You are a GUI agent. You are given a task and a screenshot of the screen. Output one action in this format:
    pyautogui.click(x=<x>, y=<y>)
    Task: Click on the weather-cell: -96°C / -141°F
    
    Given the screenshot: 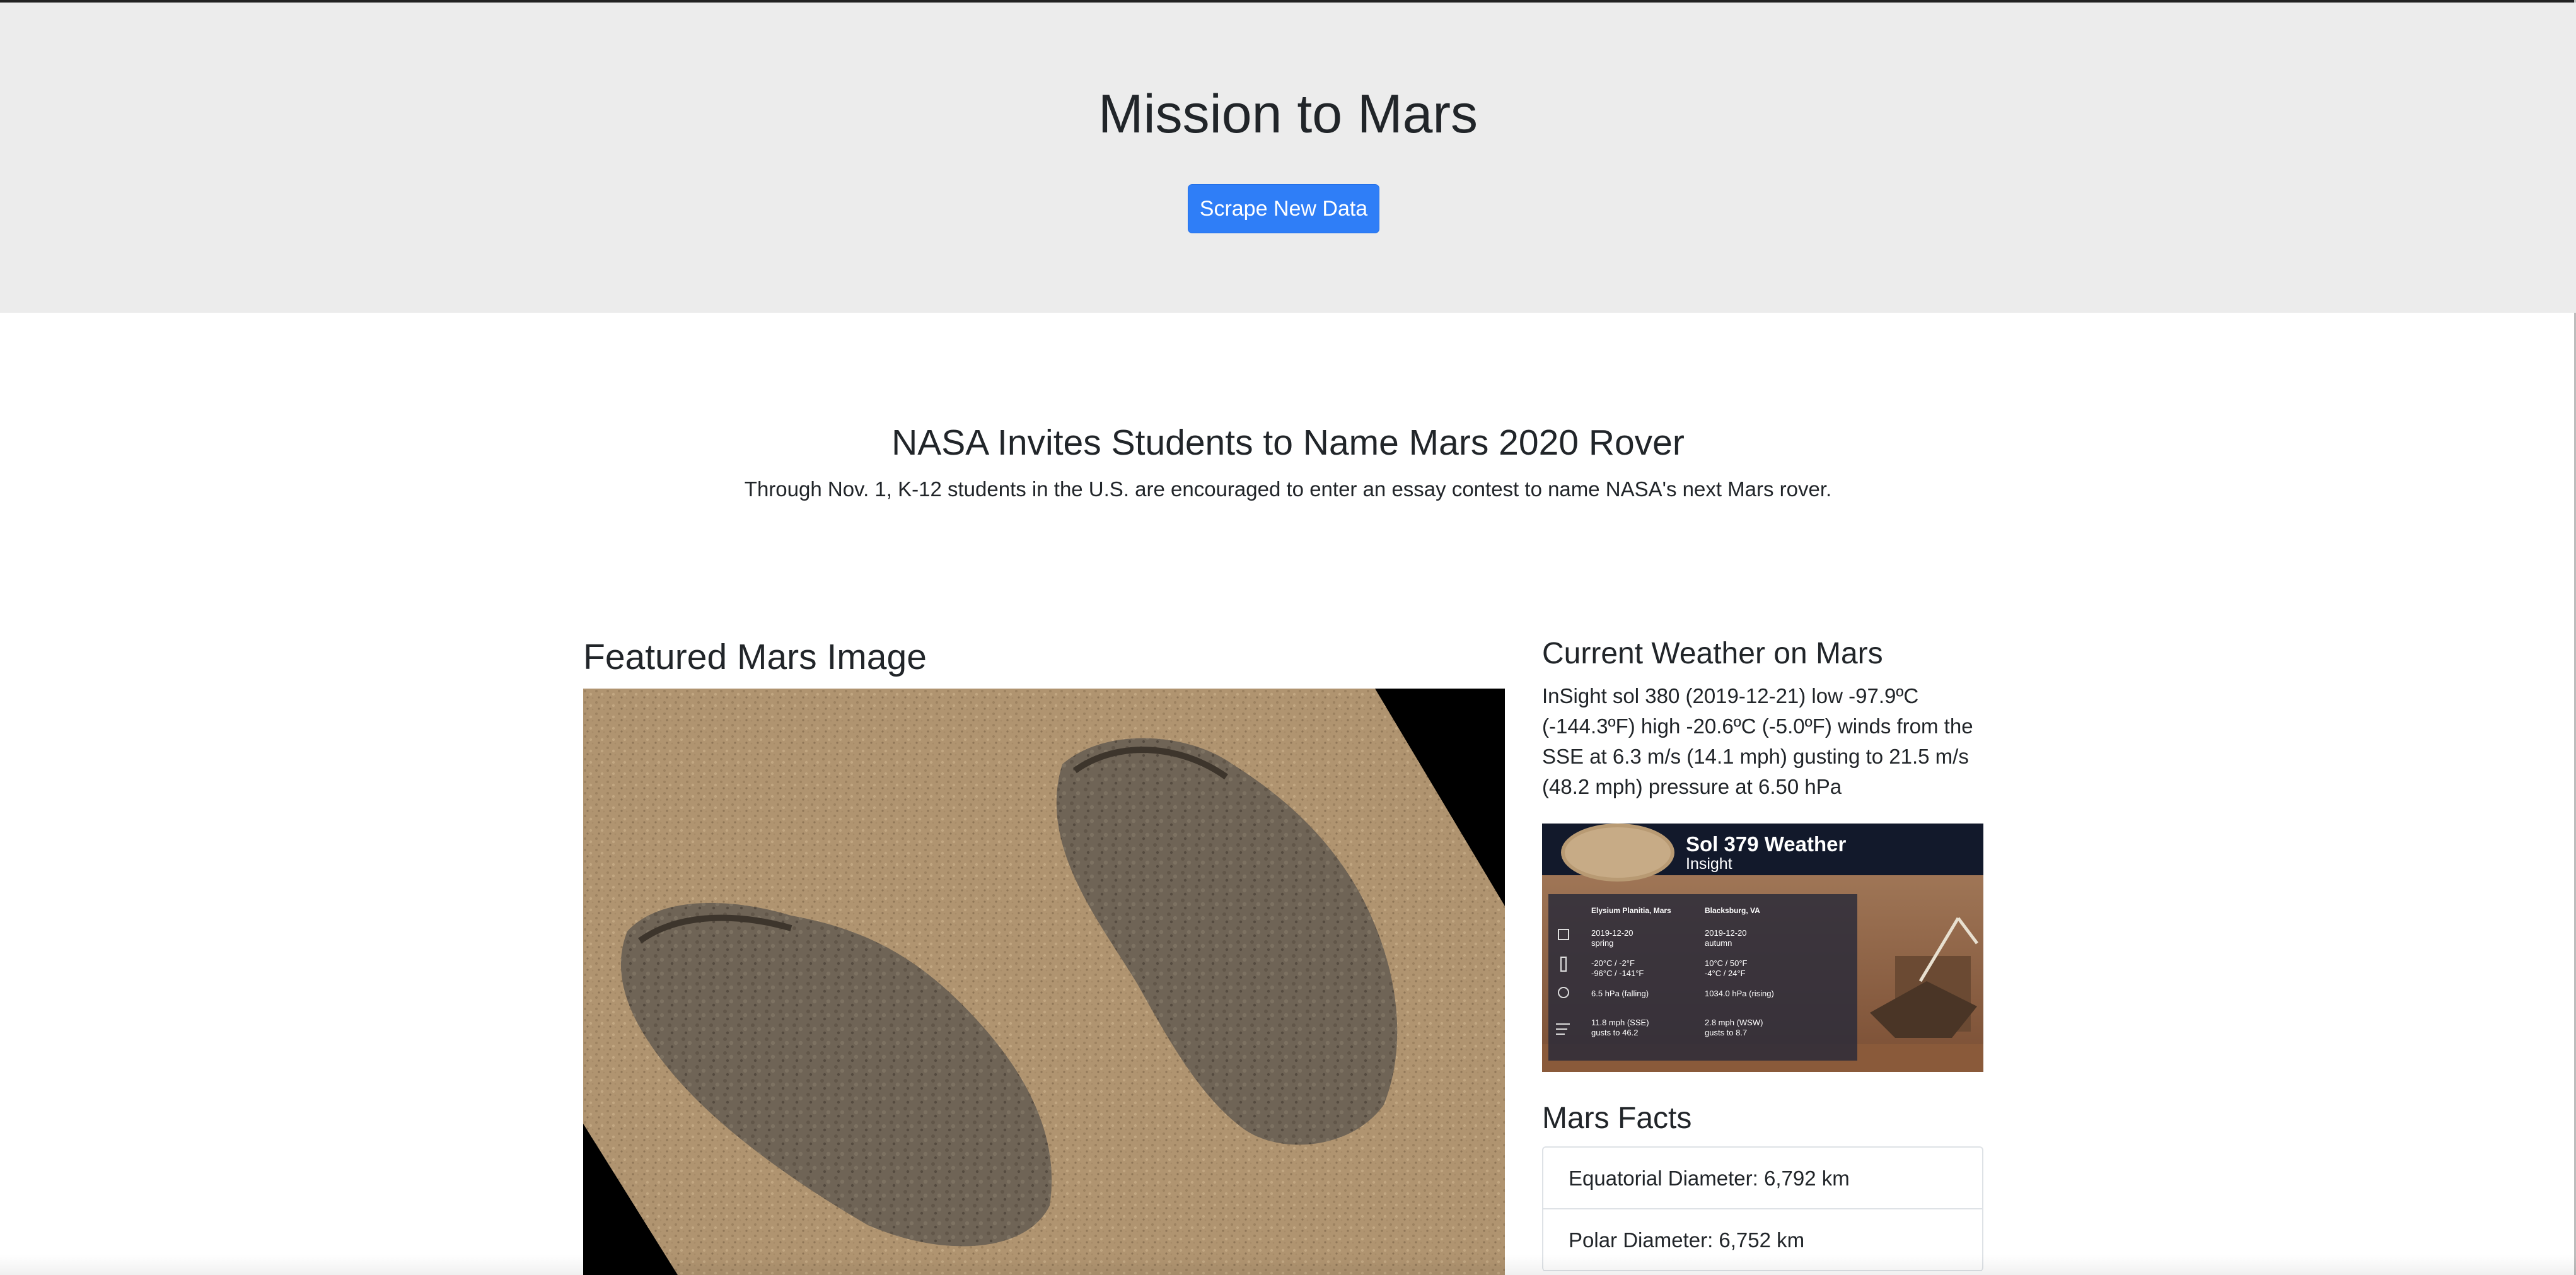 What is the action you would take?
    pyautogui.click(x=1617, y=973)
    